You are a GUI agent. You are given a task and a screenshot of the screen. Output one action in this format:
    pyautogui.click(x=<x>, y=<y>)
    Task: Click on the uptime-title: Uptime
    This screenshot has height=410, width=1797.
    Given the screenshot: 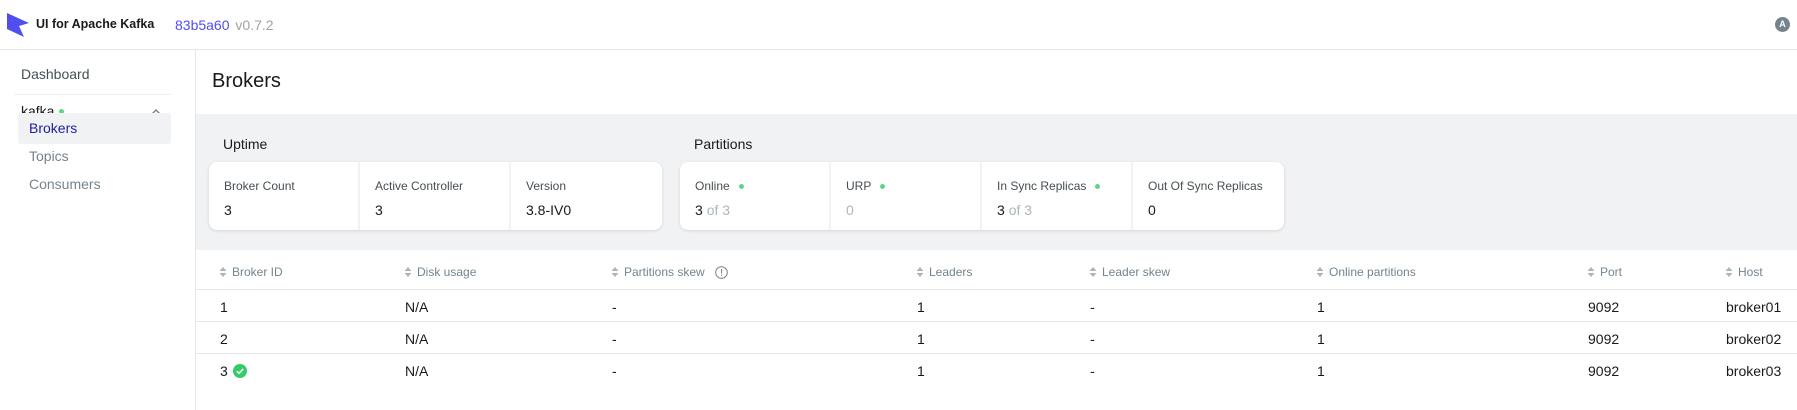 What is the action you would take?
    pyautogui.click(x=245, y=144)
    